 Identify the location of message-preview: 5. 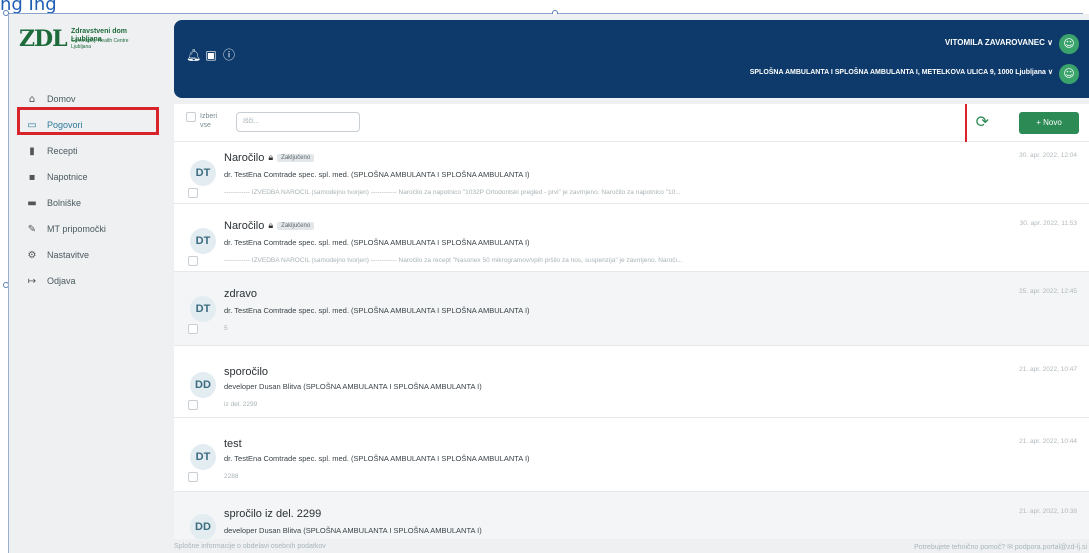
(226, 328).